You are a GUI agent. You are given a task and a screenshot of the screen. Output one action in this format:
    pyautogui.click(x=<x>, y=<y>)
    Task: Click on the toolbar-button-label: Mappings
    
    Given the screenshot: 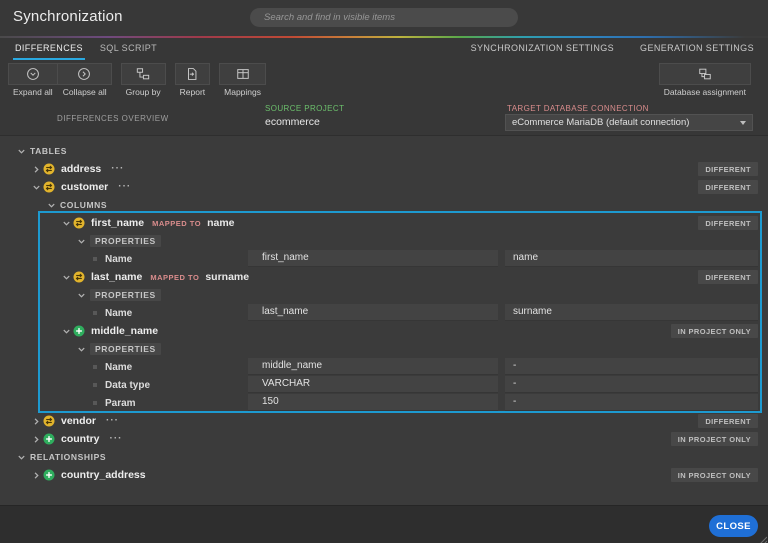 What is the action you would take?
    pyautogui.click(x=242, y=92)
    